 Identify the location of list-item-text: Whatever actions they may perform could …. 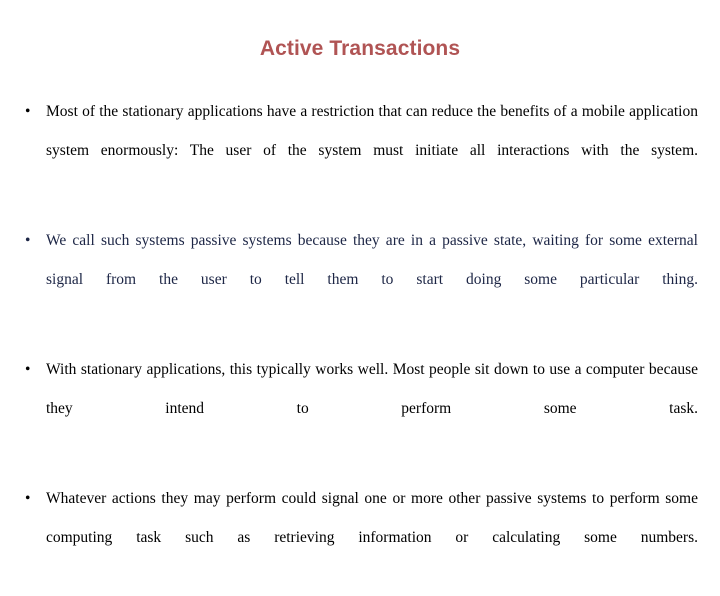
(372, 518).